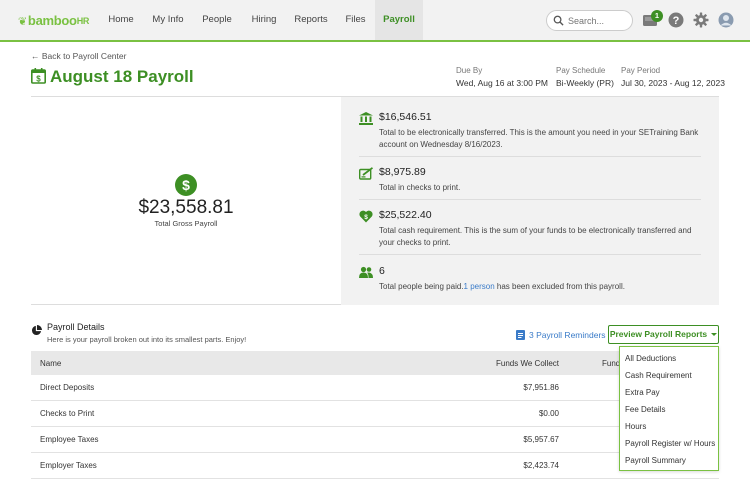 The width and height of the screenshot is (750, 480). Describe the element at coordinates (502, 77) in the screenshot. I see `due-by: Due By Wed, Aug 16 at 3:00 PM` at that location.